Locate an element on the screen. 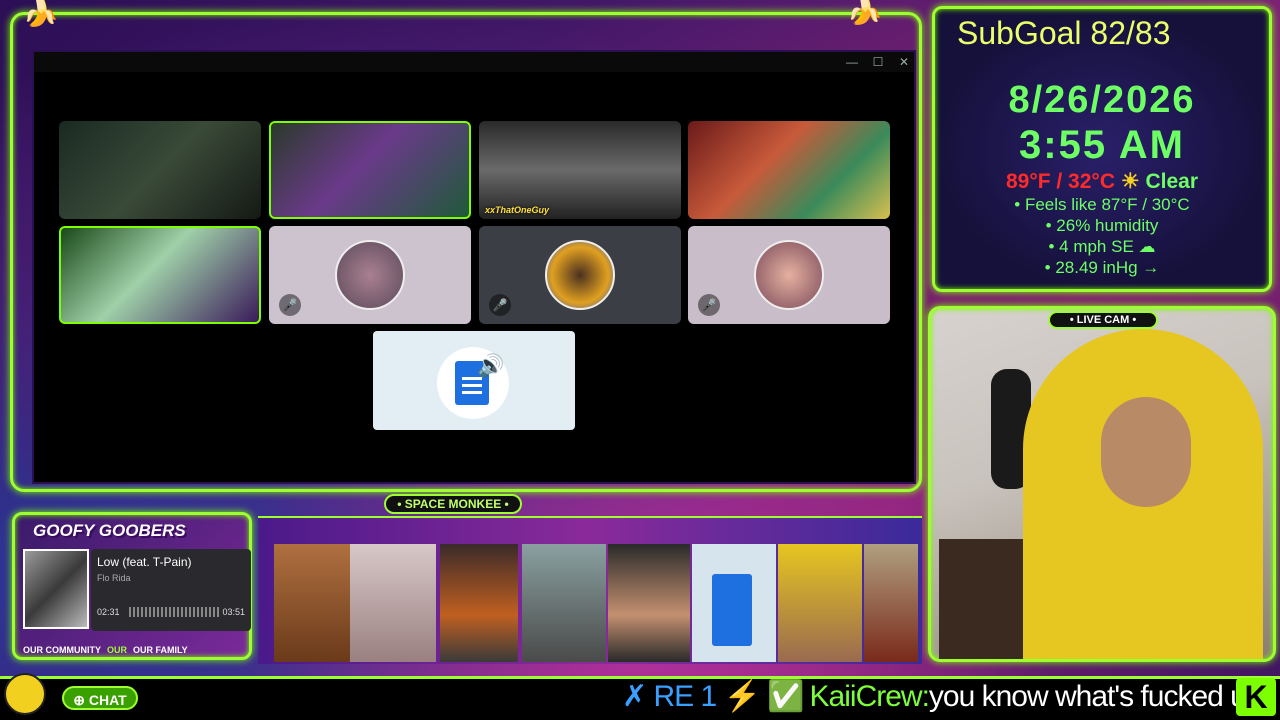 The image size is (1280, 720). participant-tile-7: 🎤 is located at coordinates (580, 275).